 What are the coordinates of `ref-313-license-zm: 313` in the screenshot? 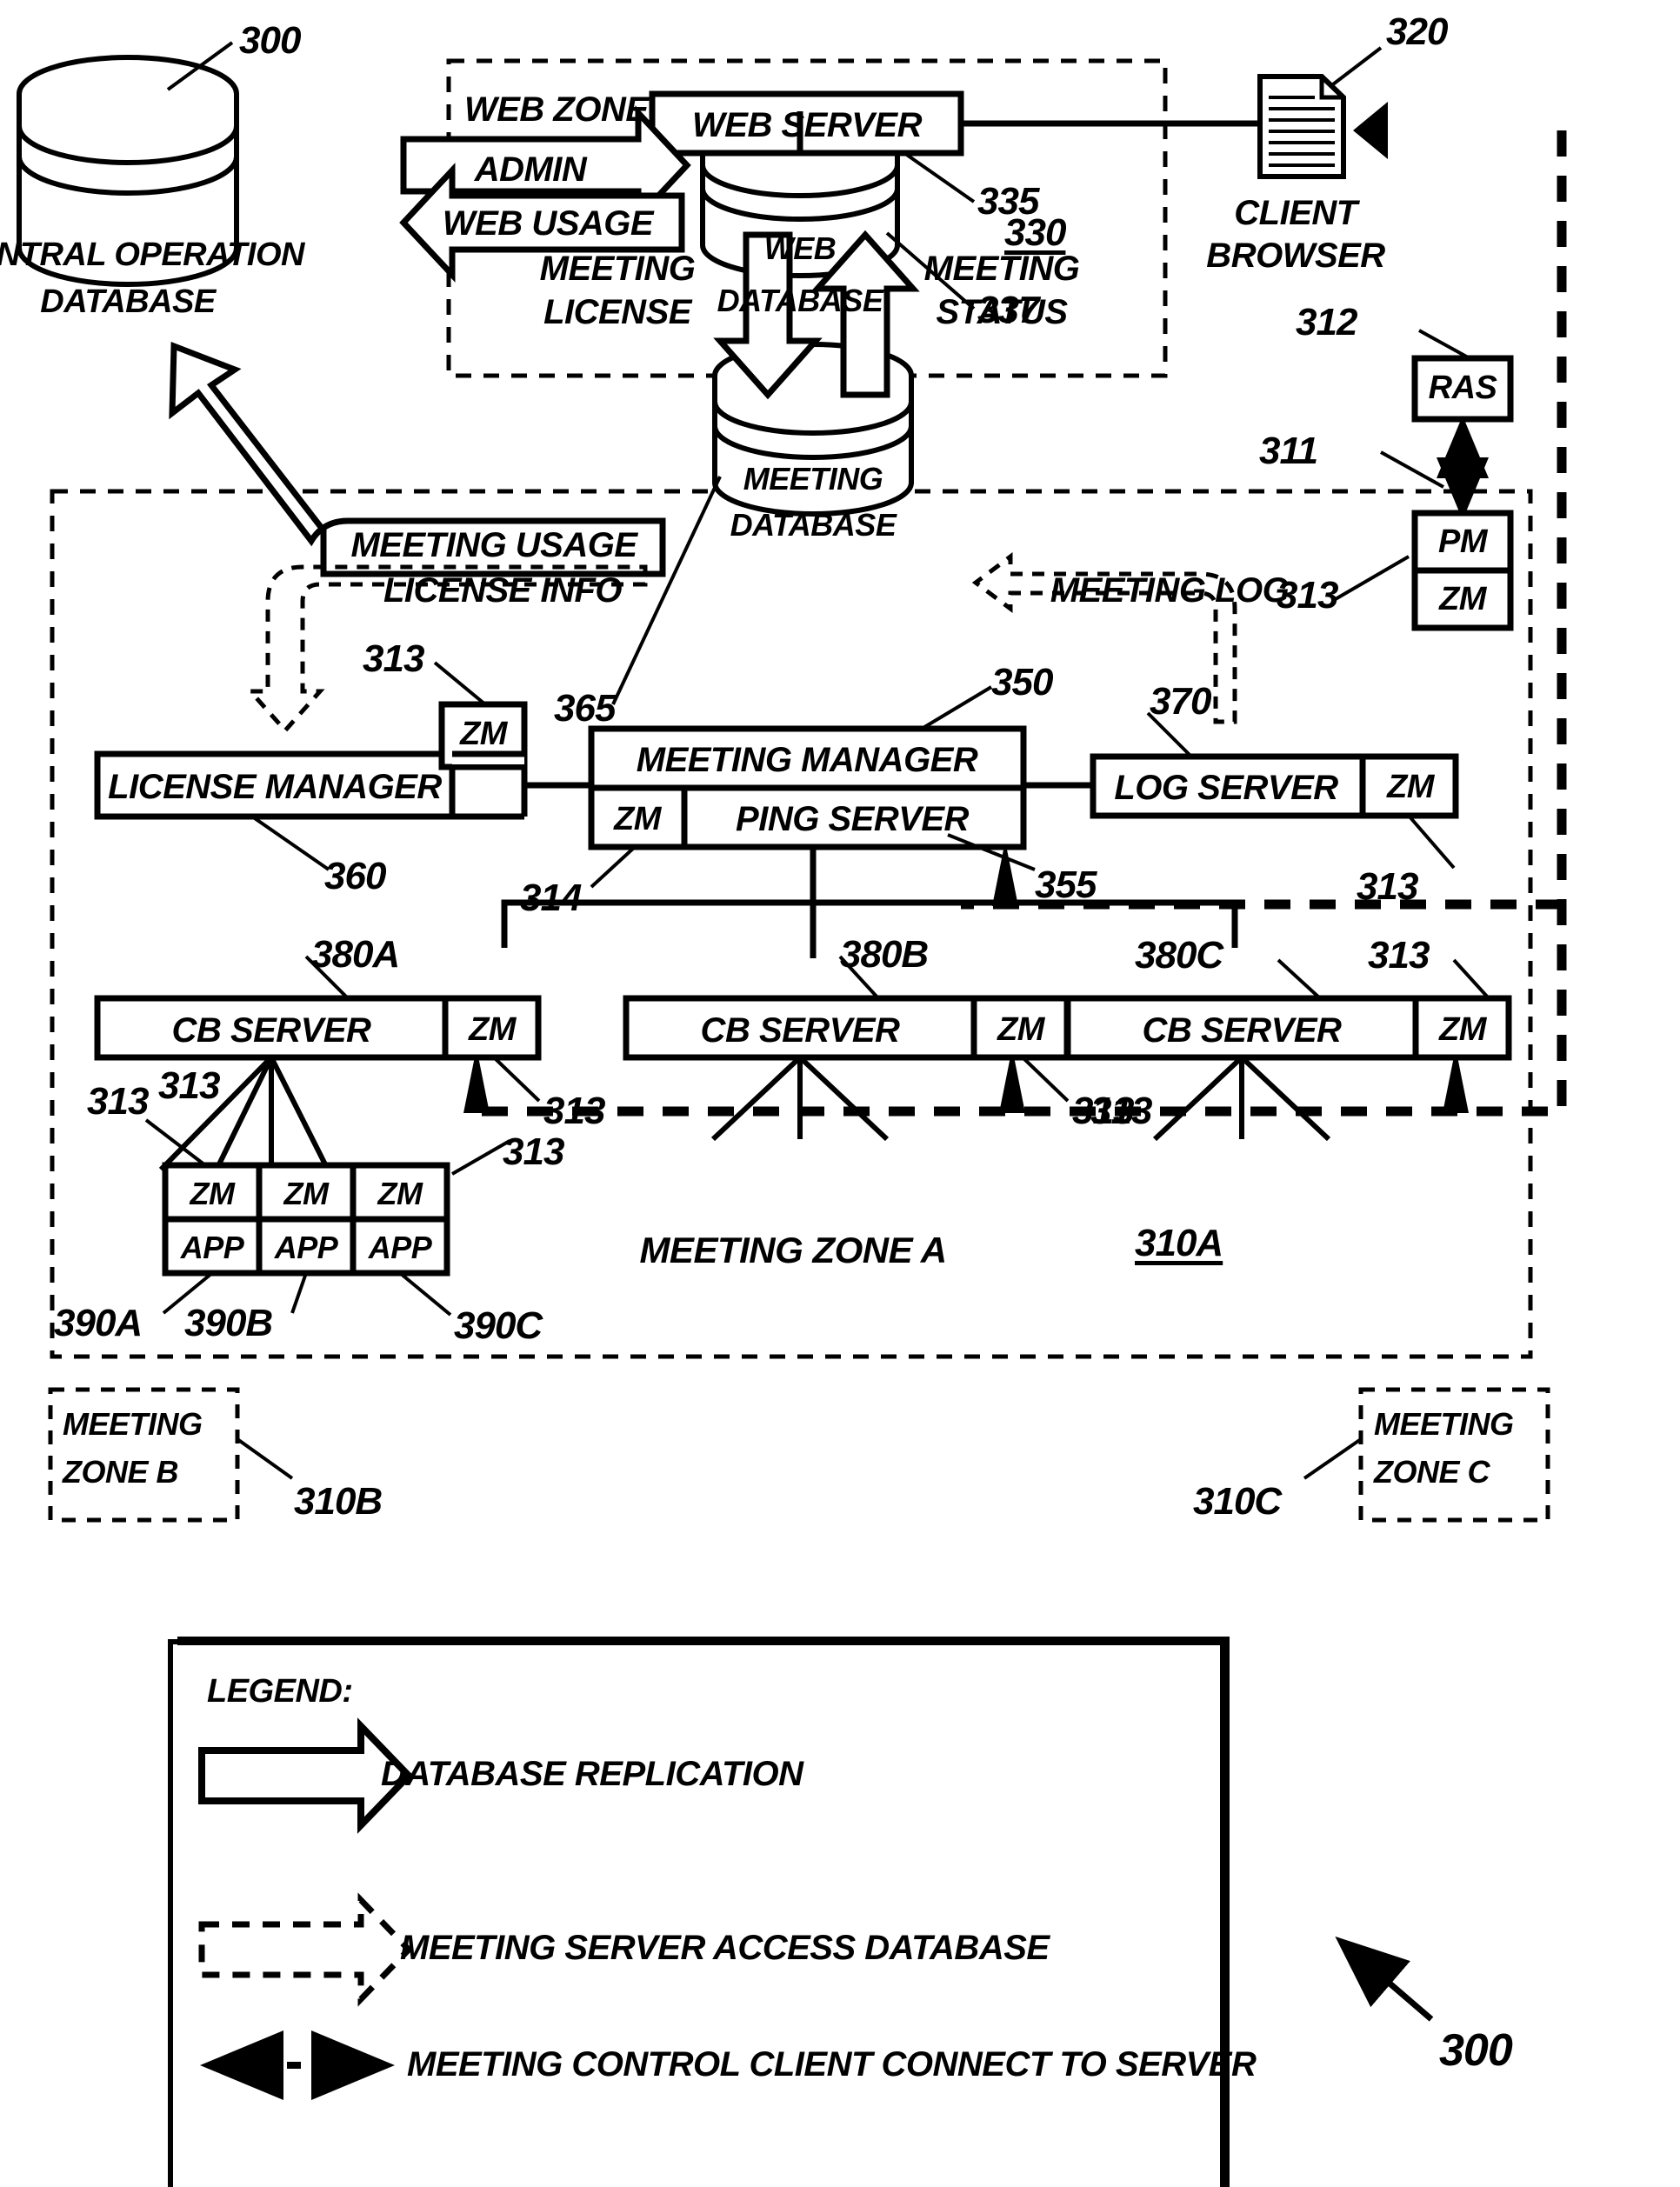 It's located at (393, 659).